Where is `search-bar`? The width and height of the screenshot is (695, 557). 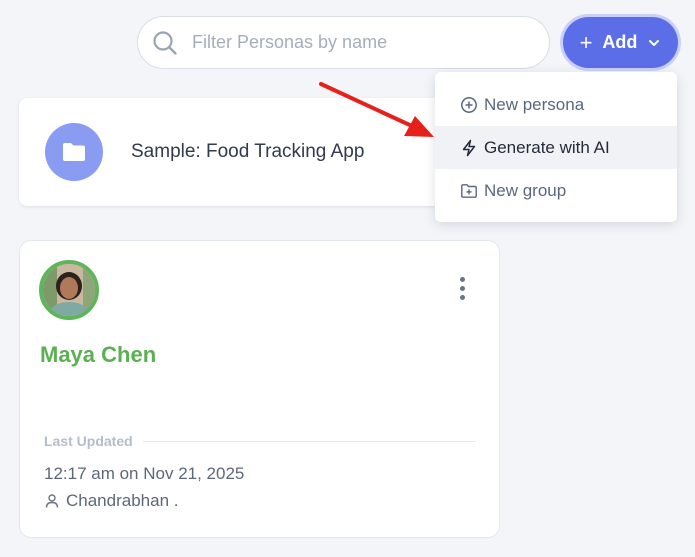
search-bar is located at coordinates (343, 42).